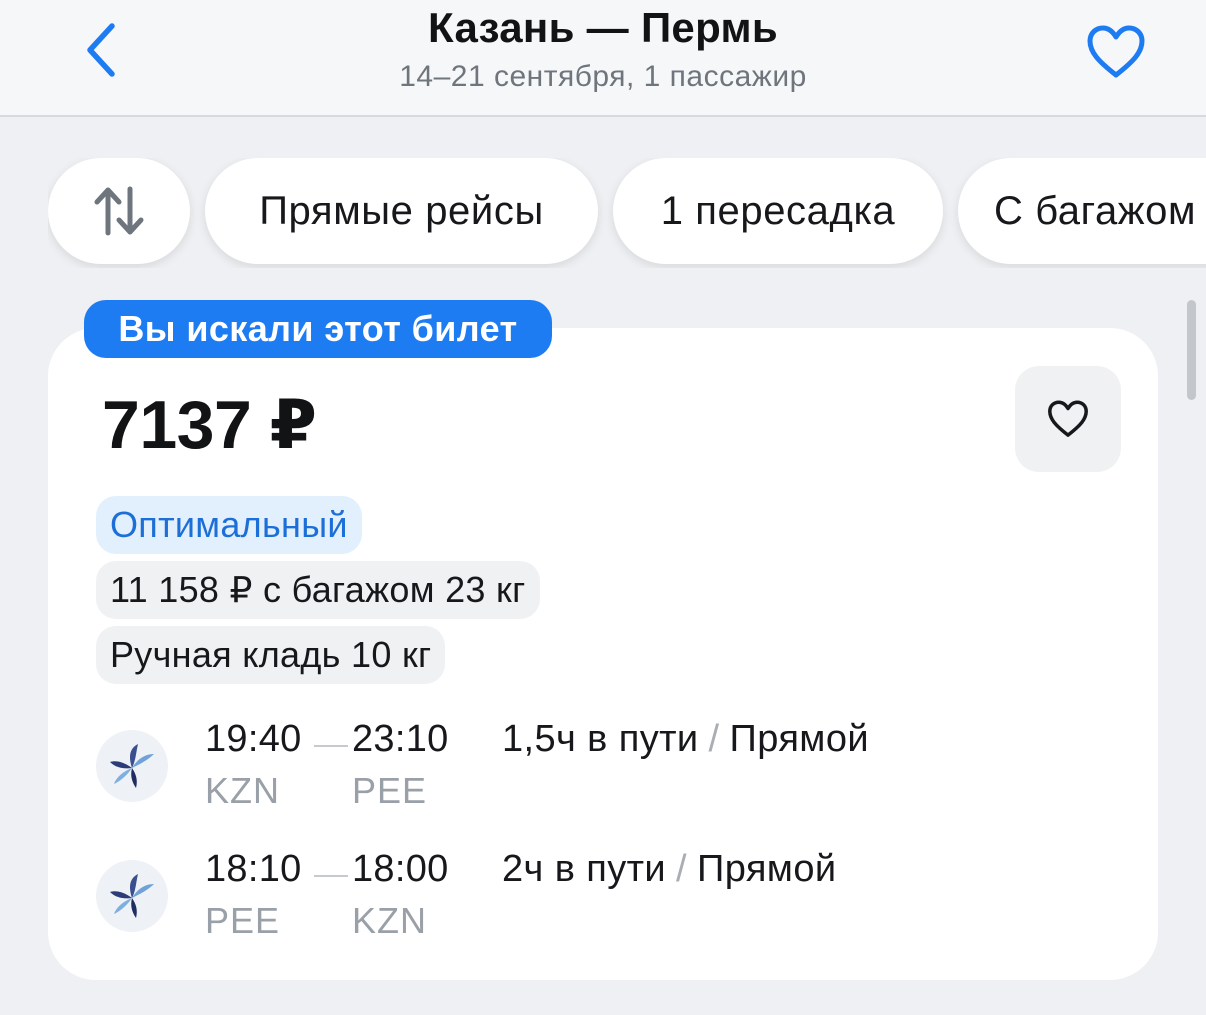 The height and width of the screenshot is (1015, 1206). Describe the element at coordinates (318, 329) in the screenshot. I see `searched-ticket-badge: Вы искали этот билет` at that location.